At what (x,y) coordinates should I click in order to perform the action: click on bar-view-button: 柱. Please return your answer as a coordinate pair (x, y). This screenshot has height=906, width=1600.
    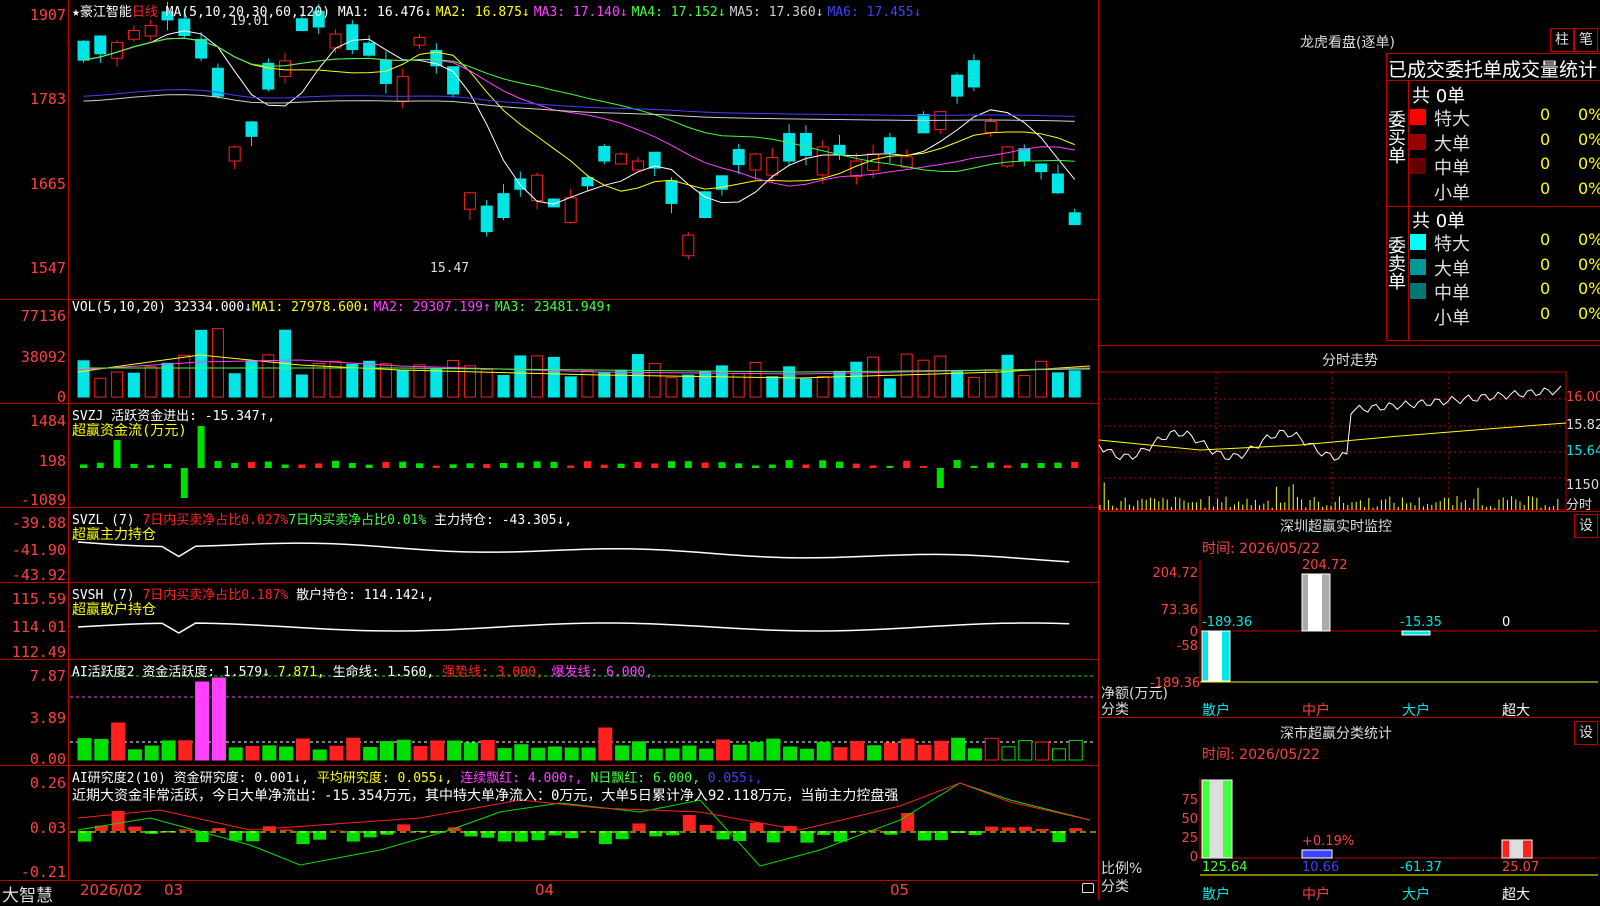
    Looking at the image, I should click on (1562, 40).